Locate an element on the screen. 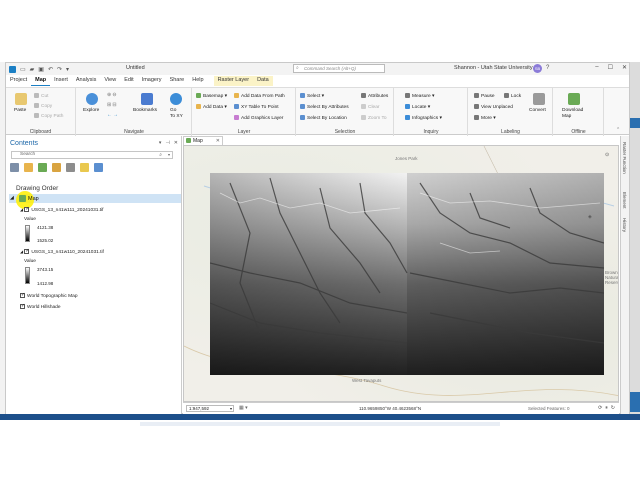 The width and height of the screenshot is (640, 480). list-by-labeling-icon is located at coordinates (84, 167).